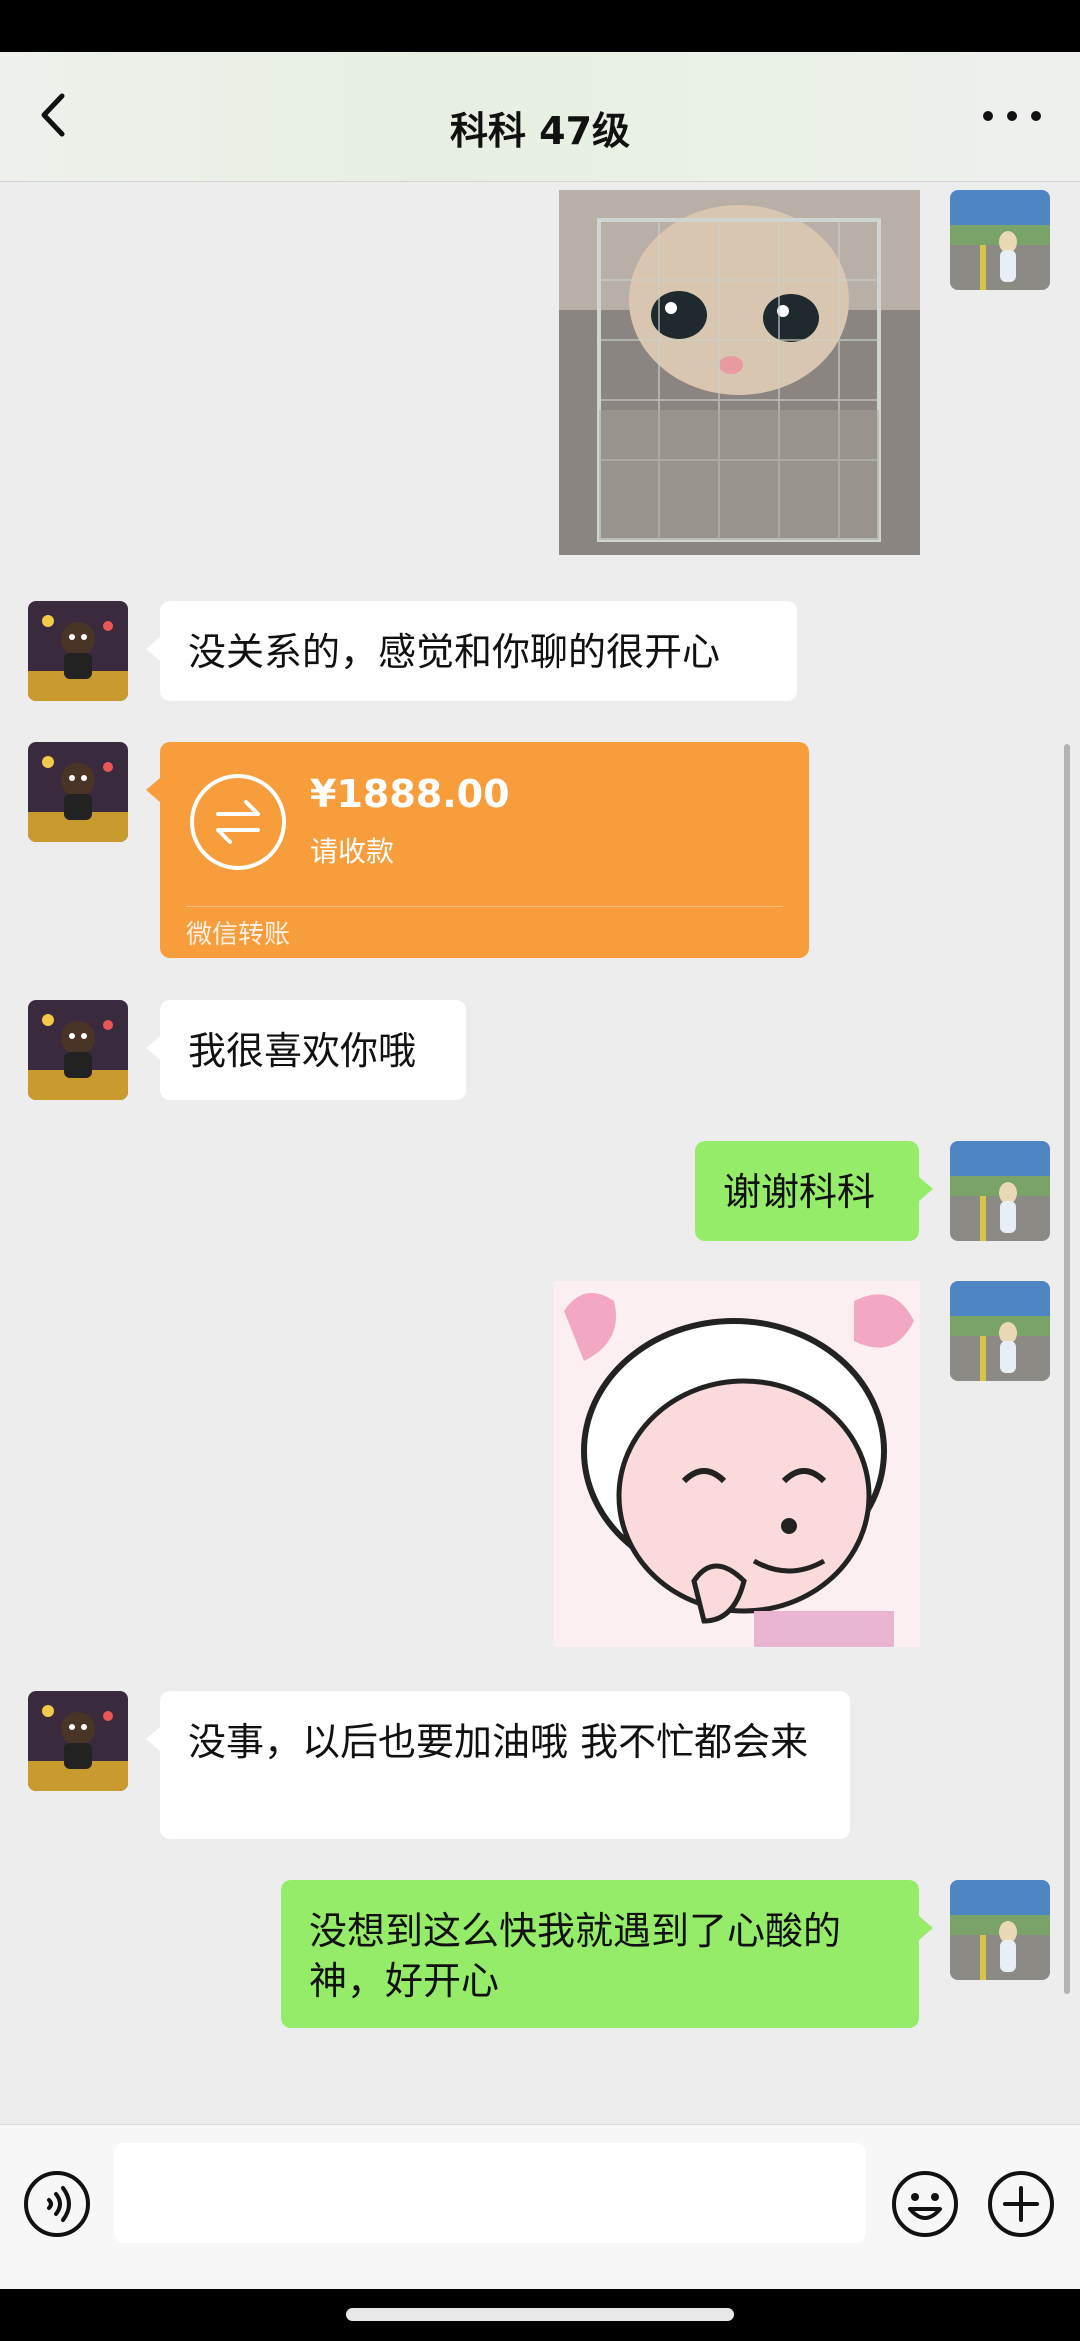  What do you see at coordinates (238, 935) in the screenshot?
I see `transfer-footer: 微信转账` at bounding box center [238, 935].